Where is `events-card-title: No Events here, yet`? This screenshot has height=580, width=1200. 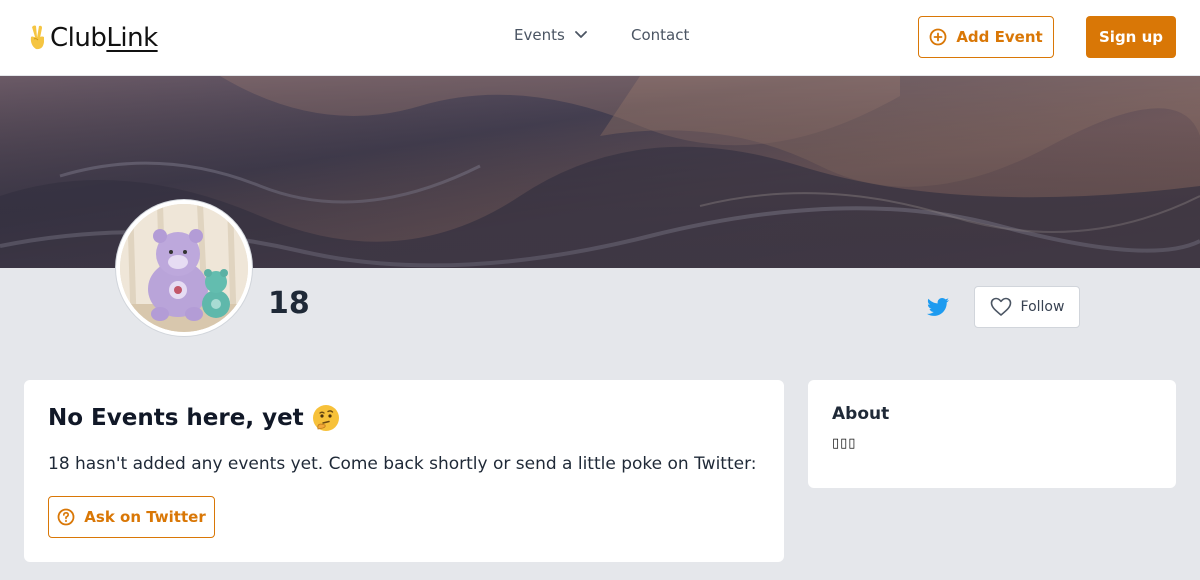
events-card-title: No Events here, yet is located at coordinates (404, 418).